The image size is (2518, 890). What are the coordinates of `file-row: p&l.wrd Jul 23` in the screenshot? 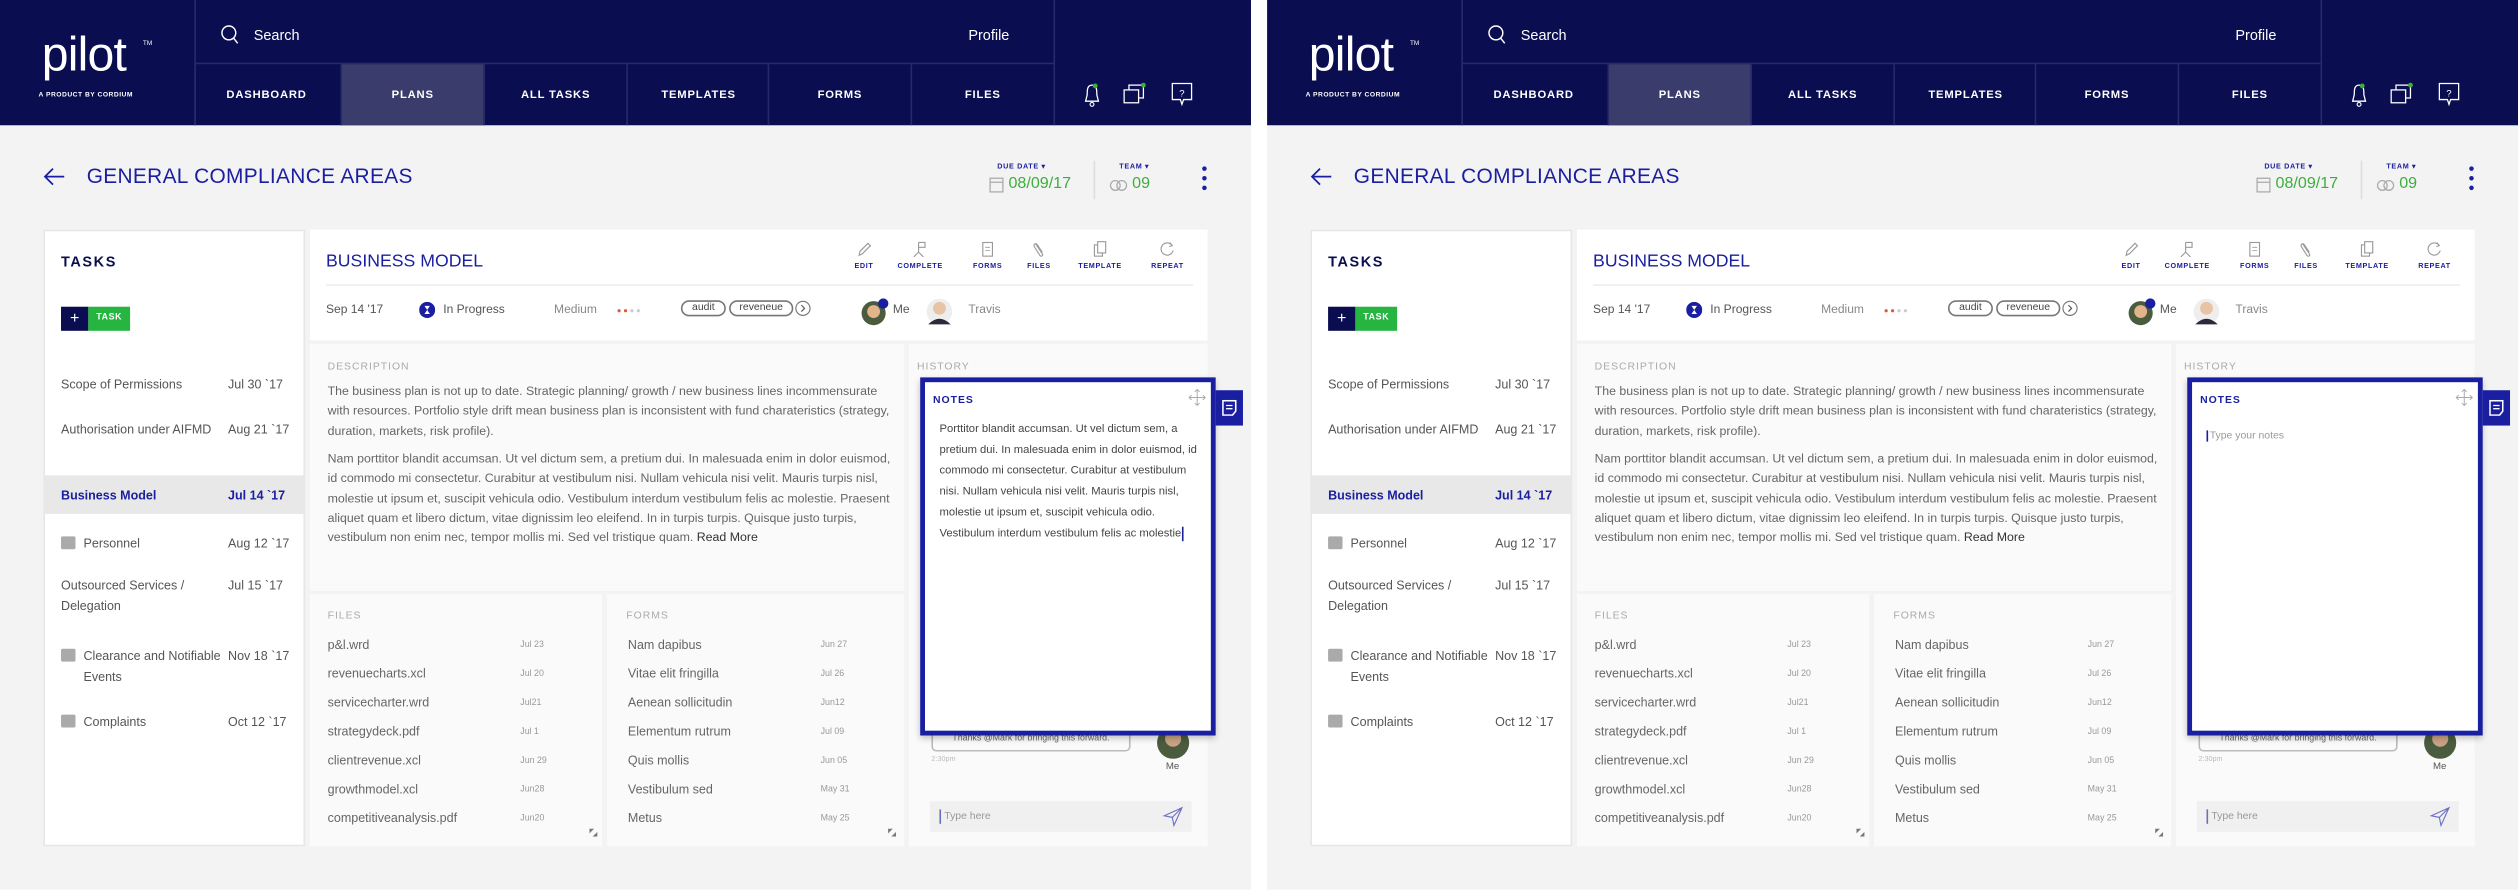 It's located at (1723, 647).